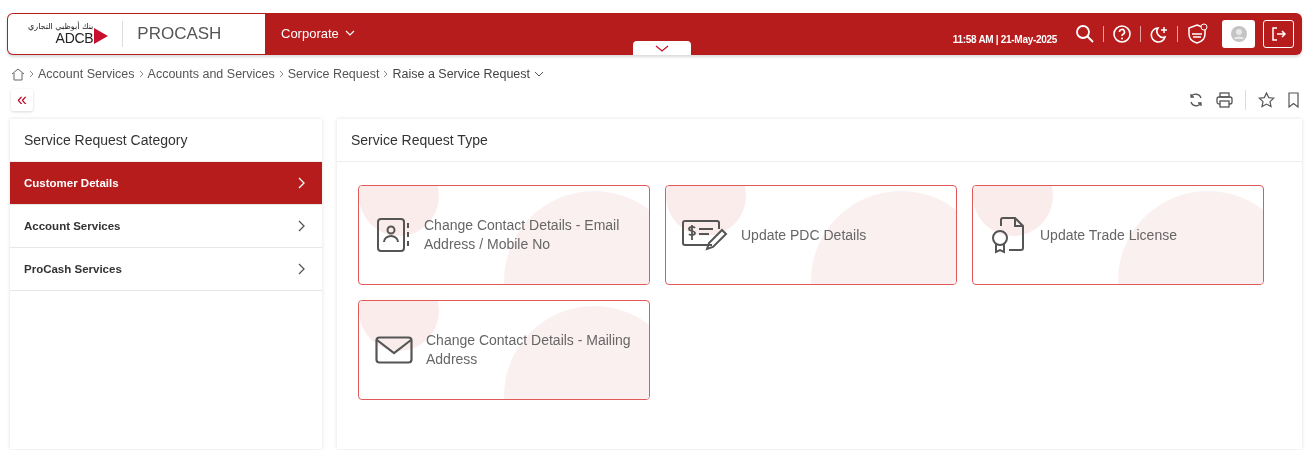 The height and width of the screenshot is (450, 1312). What do you see at coordinates (1122, 34) in the screenshot?
I see `help-icon` at bounding box center [1122, 34].